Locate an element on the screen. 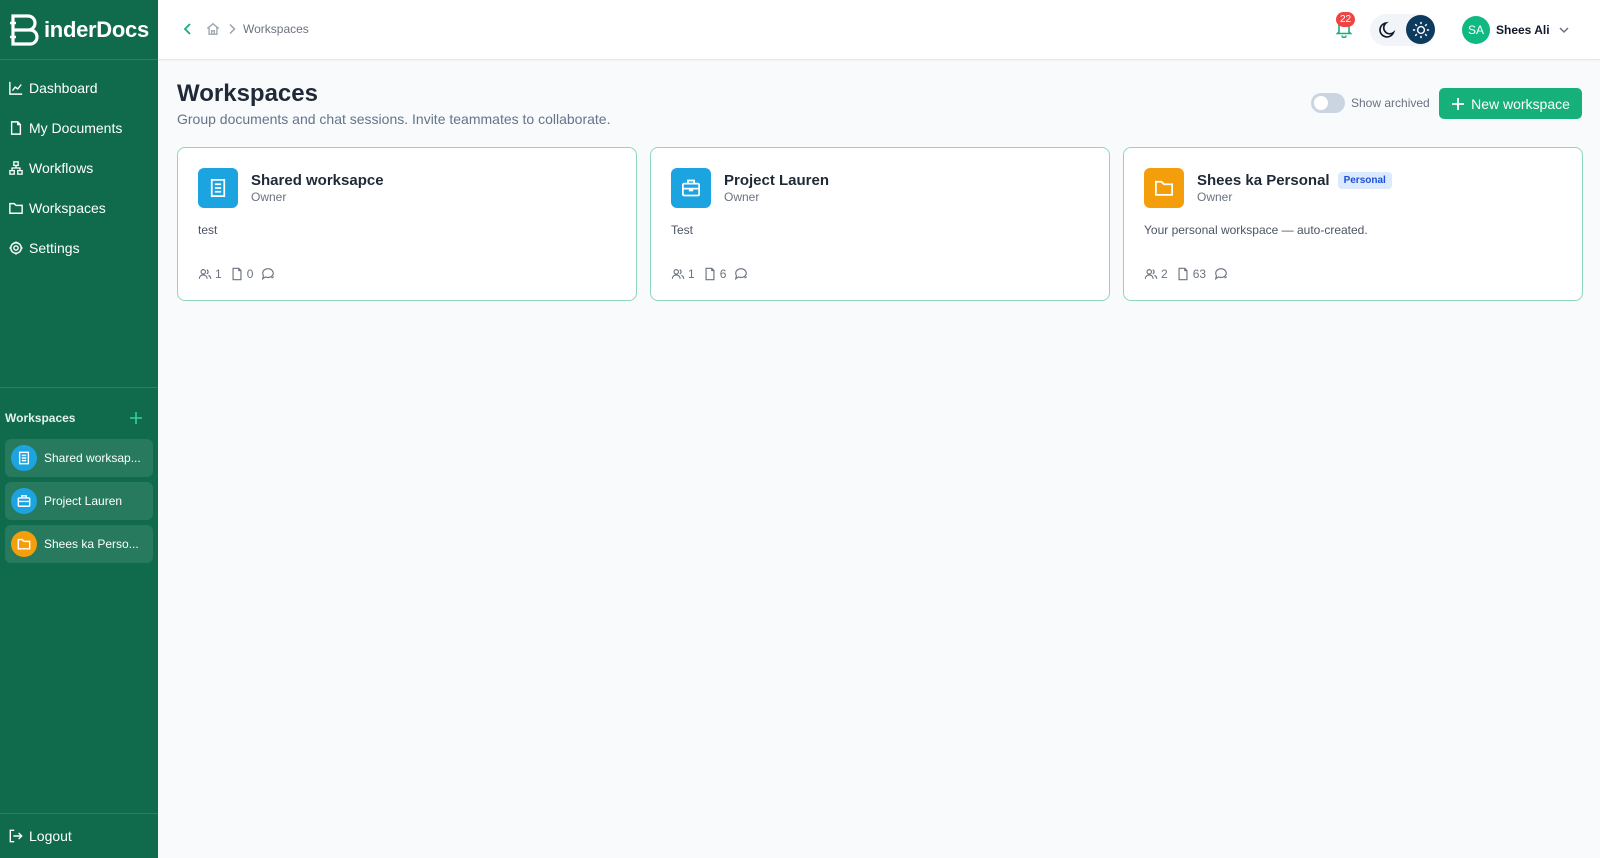 The image size is (1600, 858). new-workspace-label: New workspace is located at coordinates (1520, 103).